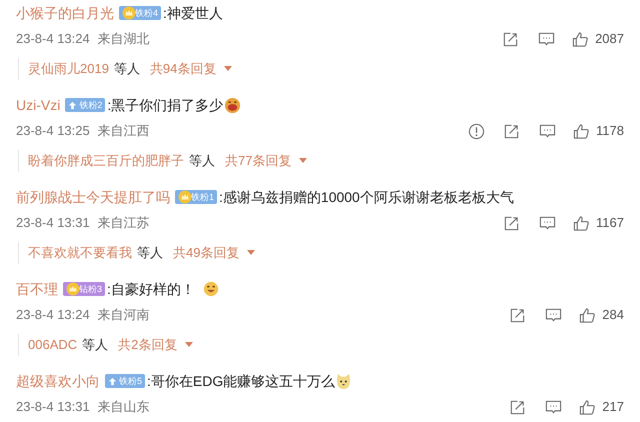 Image resolution: width=640 pixels, height=422 pixels. What do you see at coordinates (106, 161) in the screenshot?
I see `reply-user-name: 盼着你胖成三百斤的肥胖子` at bounding box center [106, 161].